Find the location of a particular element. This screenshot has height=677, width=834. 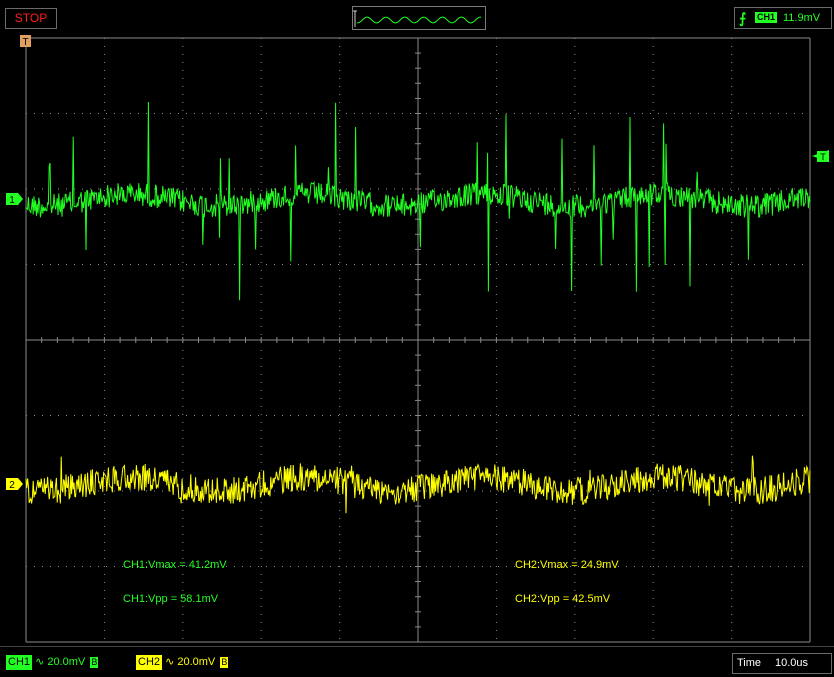

time-label: Time is located at coordinates (749, 663).